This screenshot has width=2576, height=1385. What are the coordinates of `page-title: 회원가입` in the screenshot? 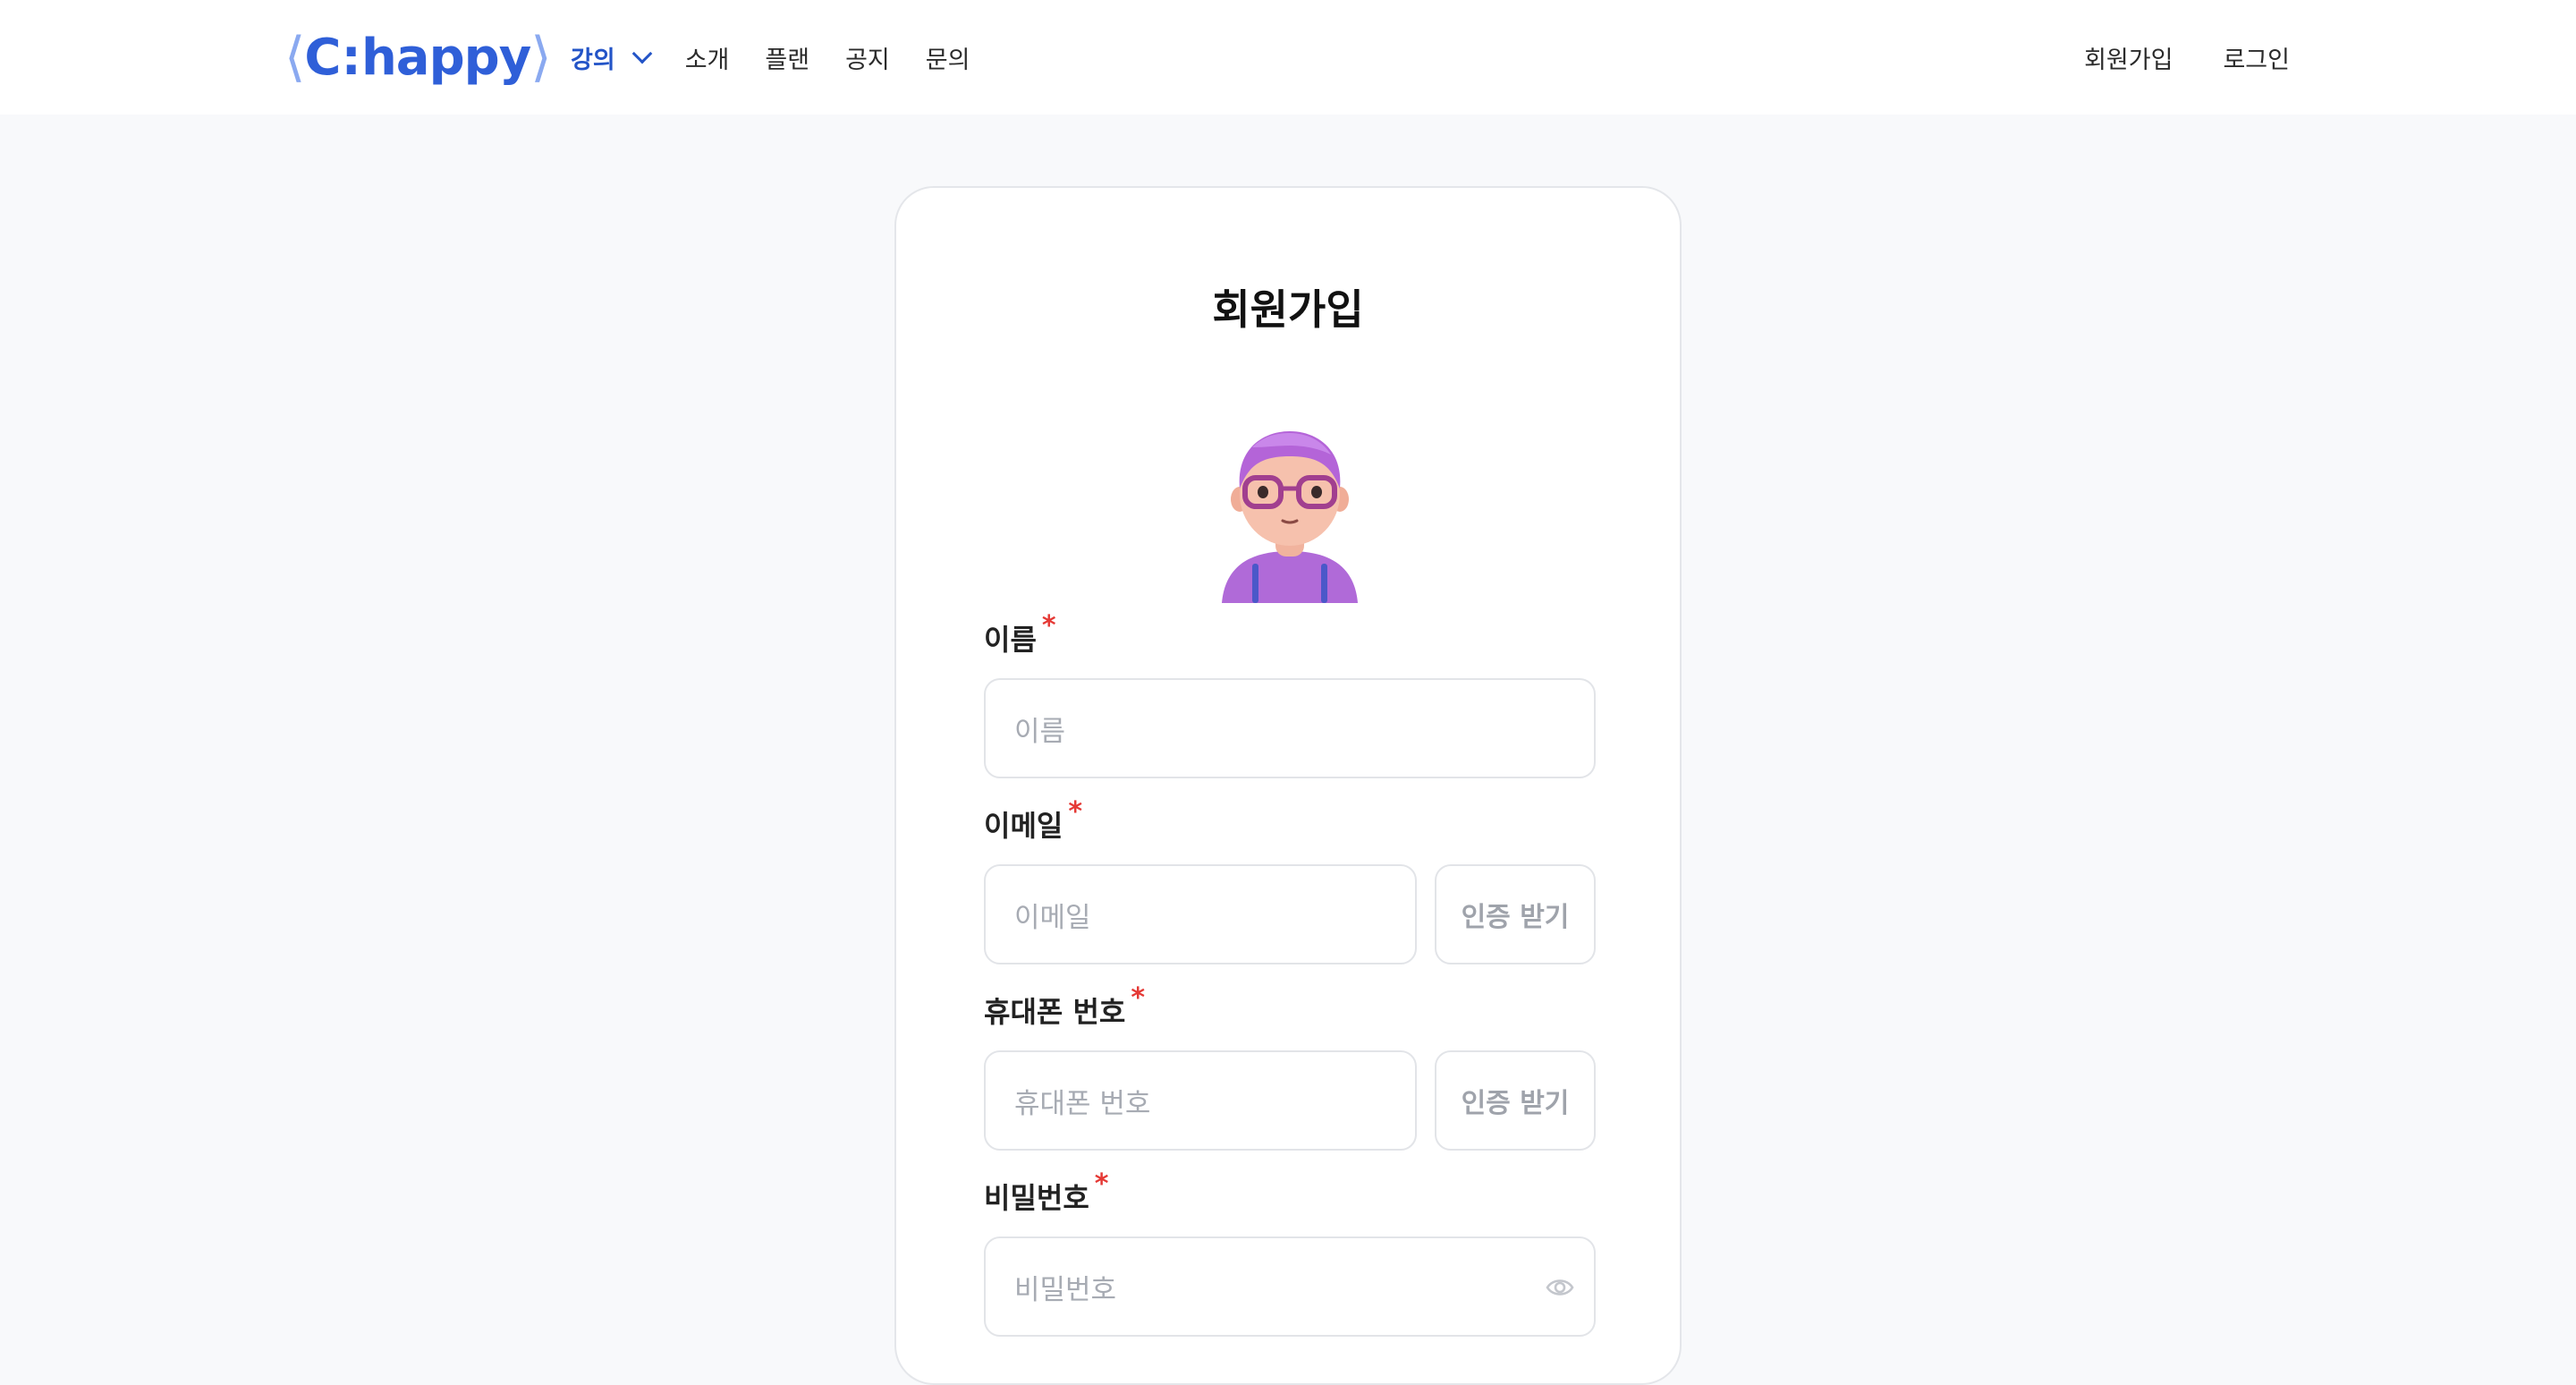 It's located at (1288, 309).